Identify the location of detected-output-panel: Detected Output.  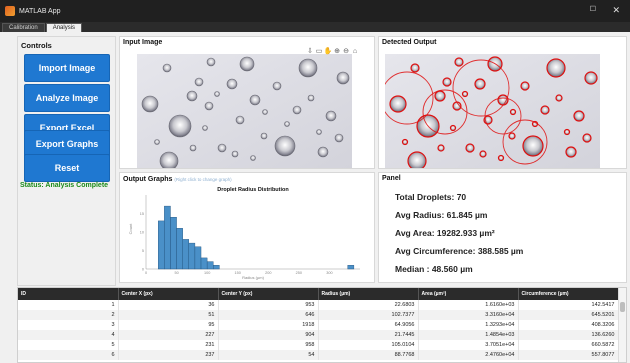
(502, 102).